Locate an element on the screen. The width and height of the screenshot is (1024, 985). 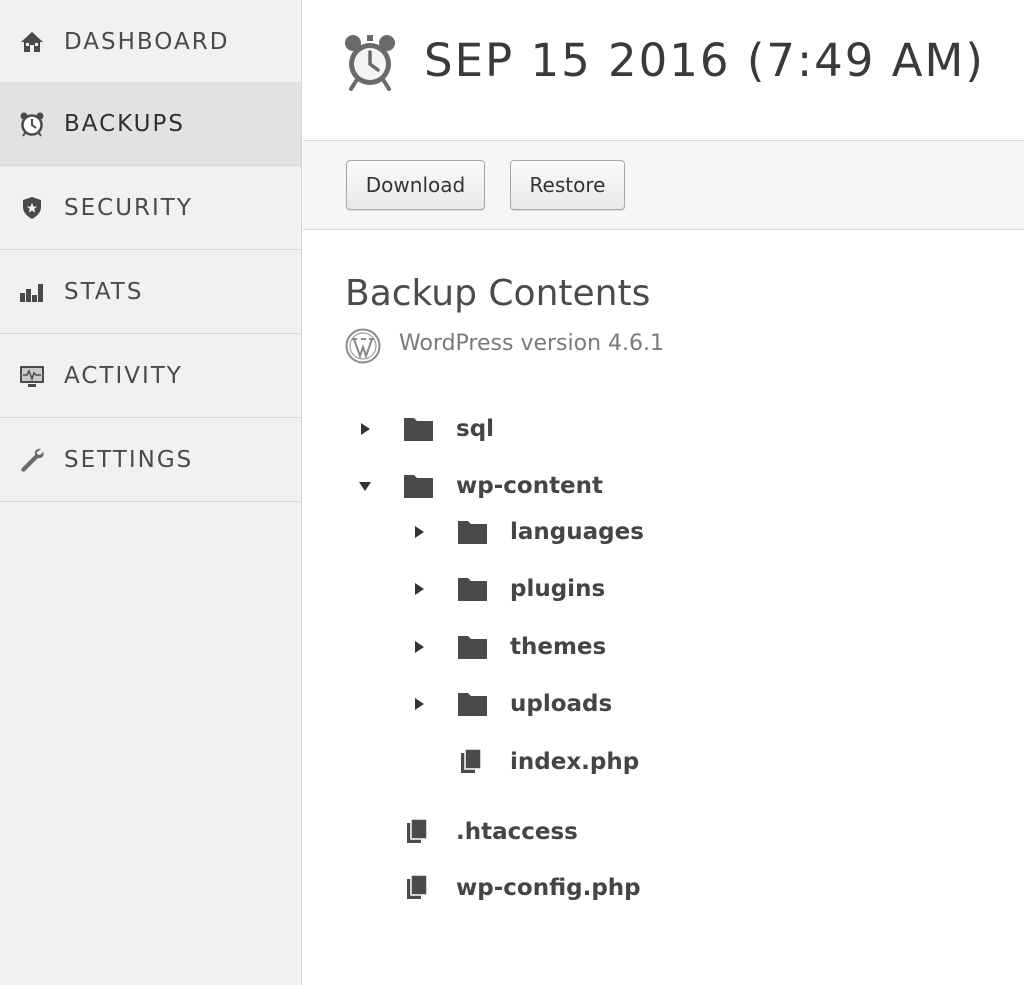
sidebar-item-label: DASHBOARD is located at coordinates (147, 41).